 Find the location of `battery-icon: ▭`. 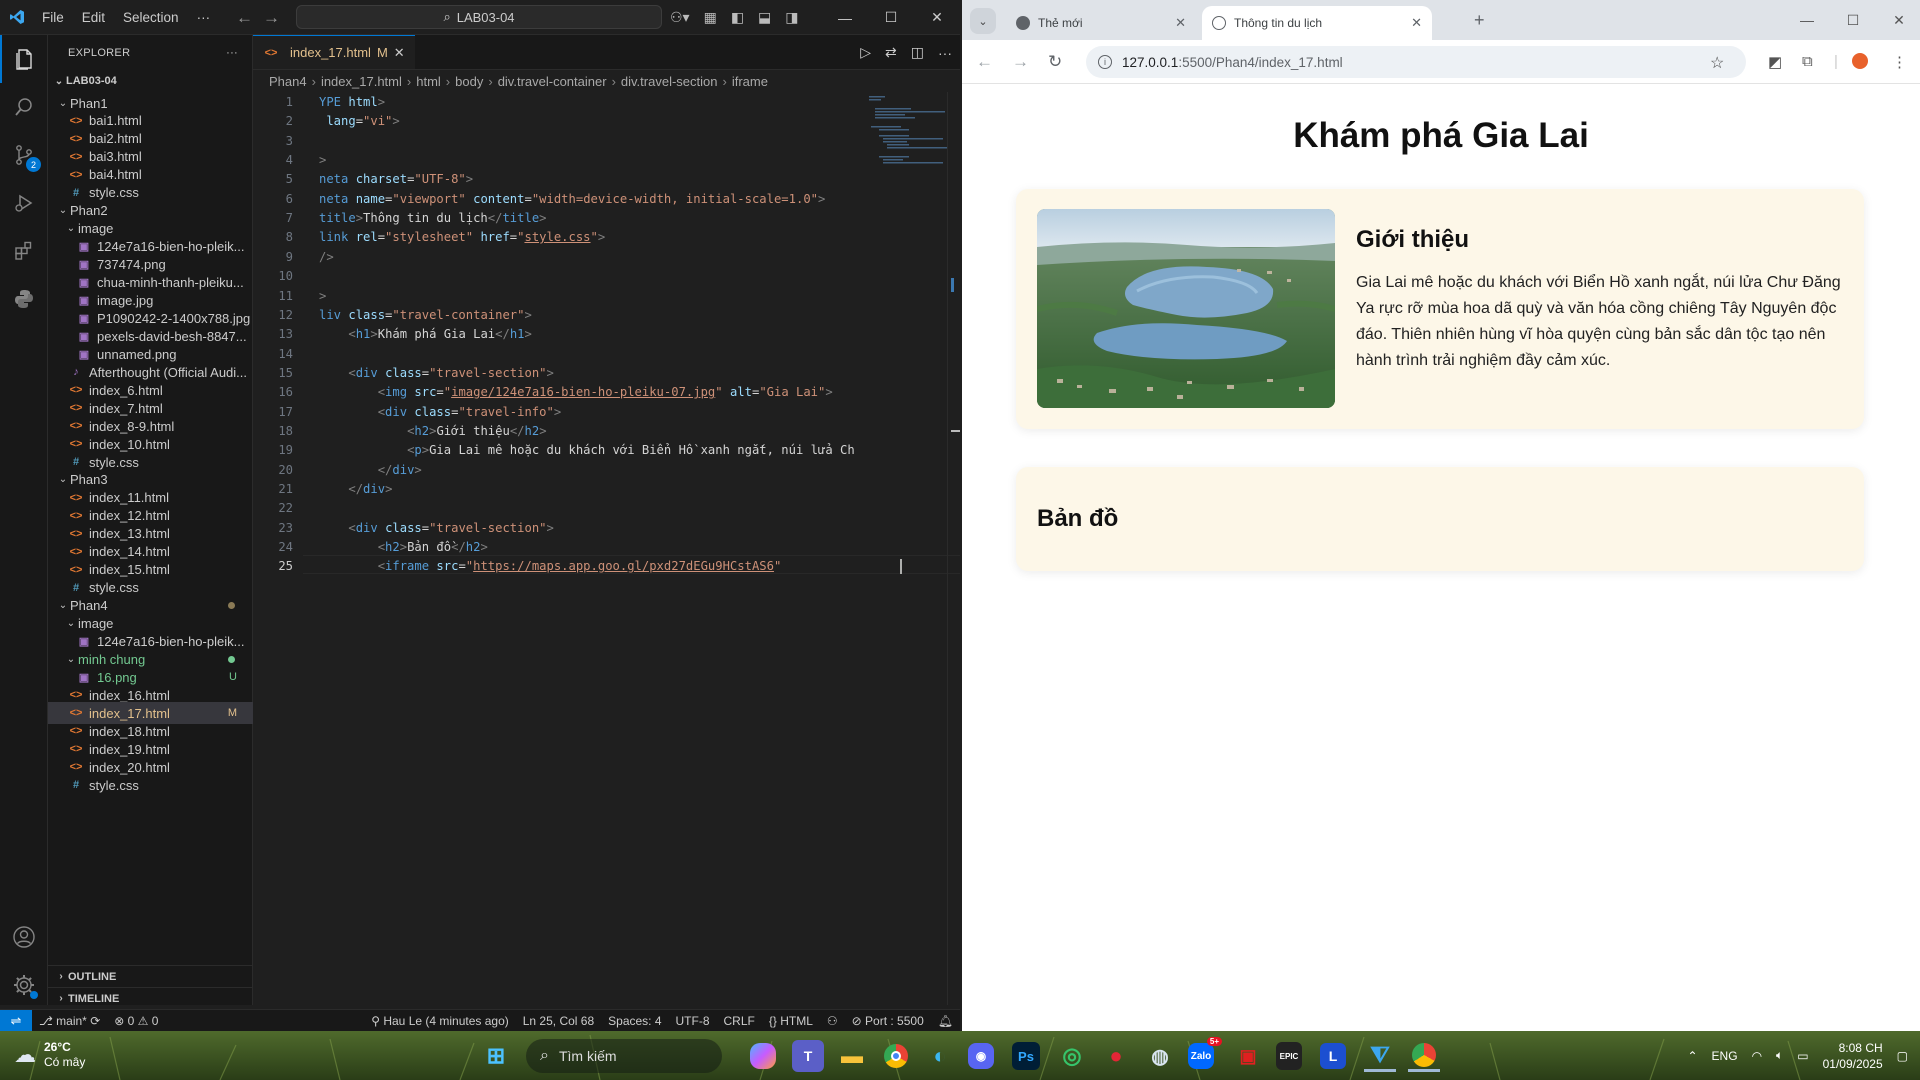

battery-icon: ▭ is located at coordinates (1802, 1056).